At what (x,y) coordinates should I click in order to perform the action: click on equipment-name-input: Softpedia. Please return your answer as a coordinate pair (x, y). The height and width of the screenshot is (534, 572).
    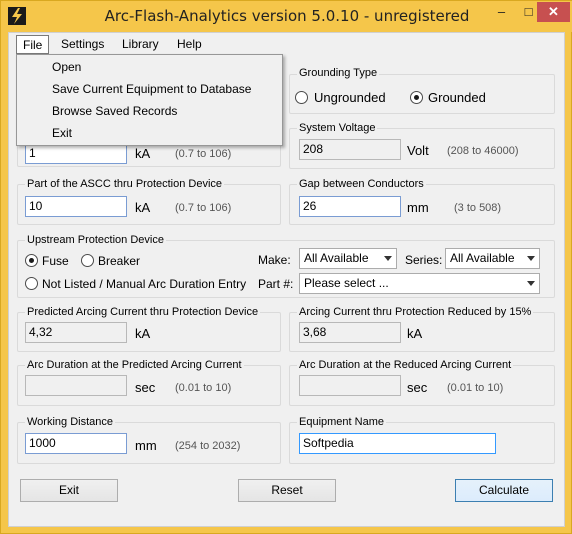
    Looking at the image, I should click on (397, 443).